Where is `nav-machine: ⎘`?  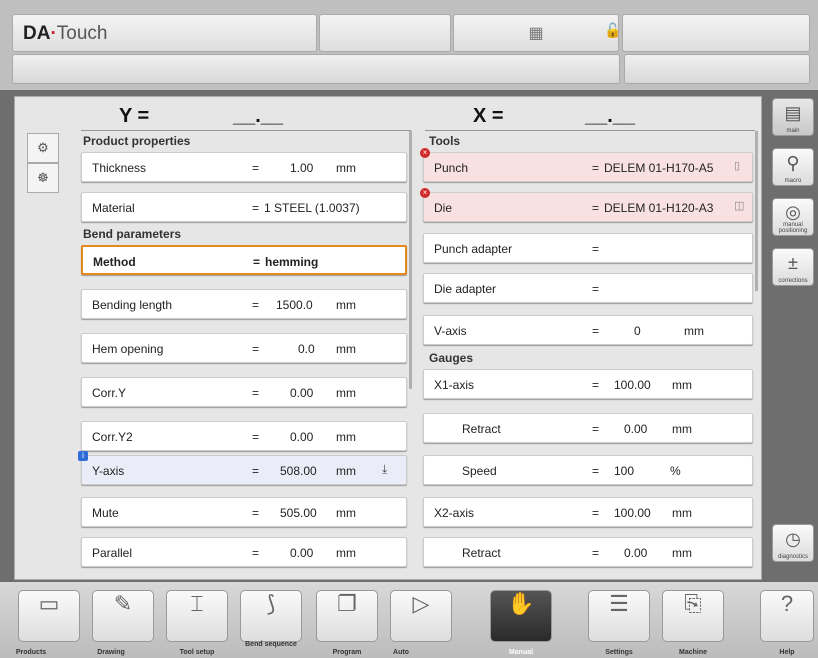 nav-machine: ⎘ is located at coordinates (693, 616).